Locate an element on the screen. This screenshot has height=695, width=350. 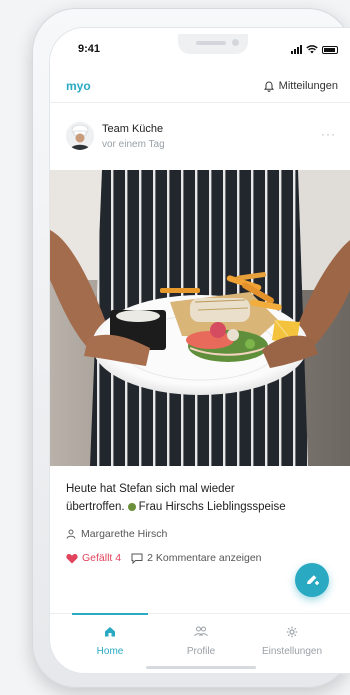
tab-profile-label: Profile is located at coordinates (201, 651).